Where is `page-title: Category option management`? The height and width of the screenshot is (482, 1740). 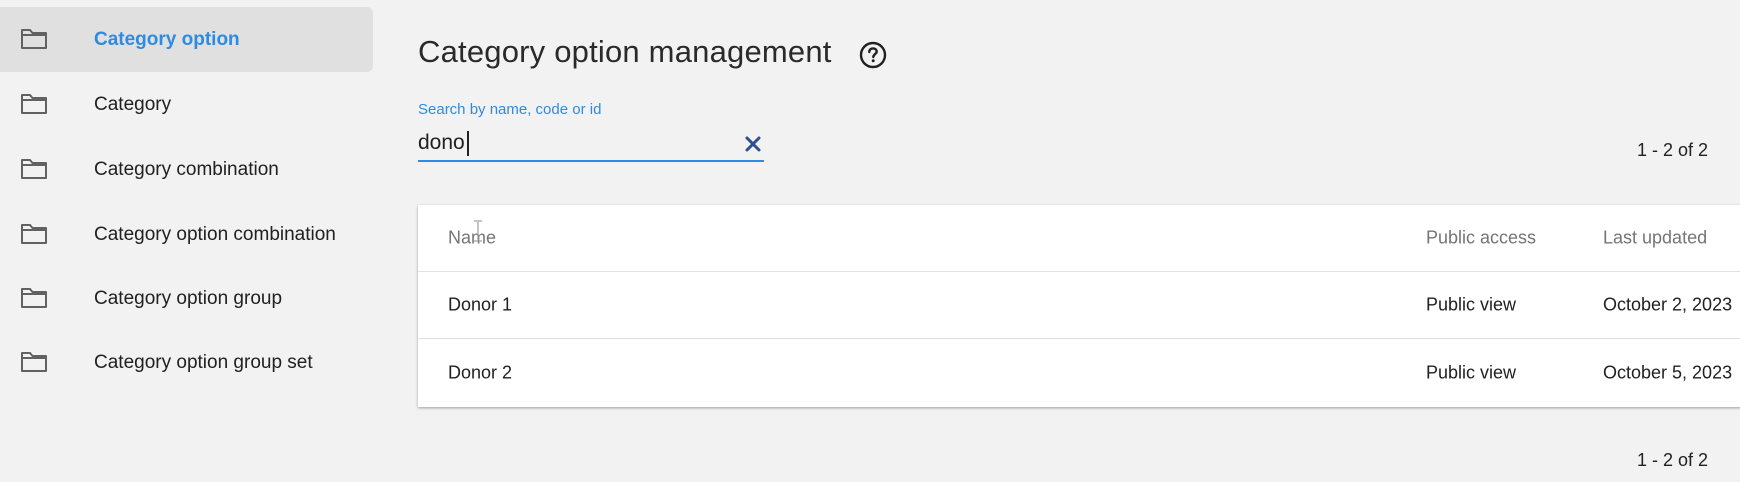 page-title: Category option management is located at coordinates (625, 51).